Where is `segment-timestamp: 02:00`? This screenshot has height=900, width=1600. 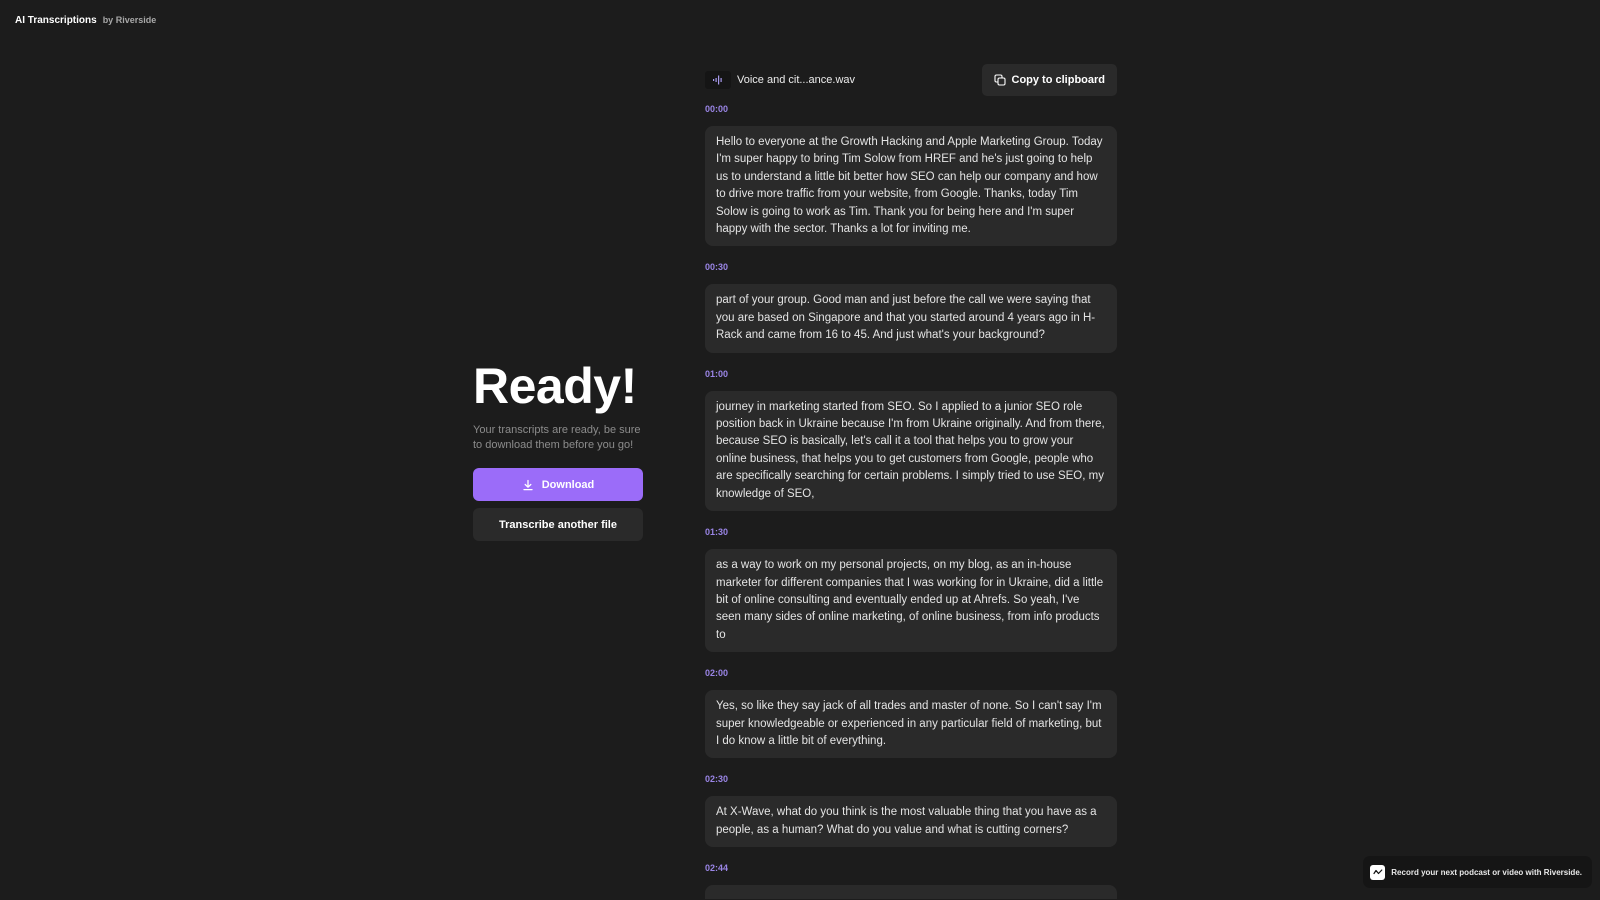
segment-timestamp: 02:00 is located at coordinates (911, 673).